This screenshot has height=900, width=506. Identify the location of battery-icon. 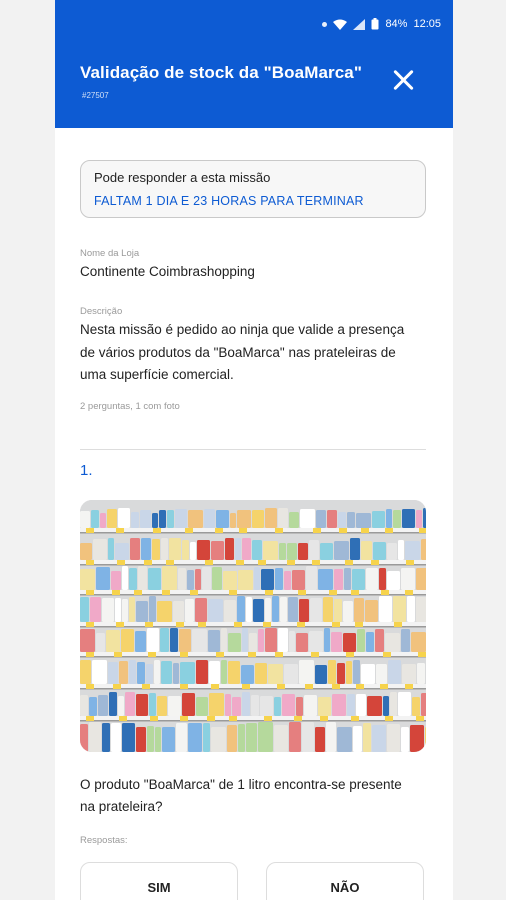
(375, 24).